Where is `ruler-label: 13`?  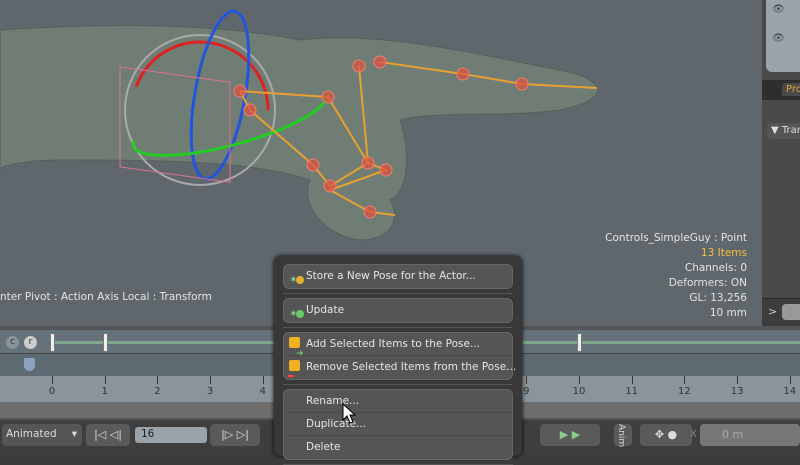
ruler-label: 13 is located at coordinates (737, 391).